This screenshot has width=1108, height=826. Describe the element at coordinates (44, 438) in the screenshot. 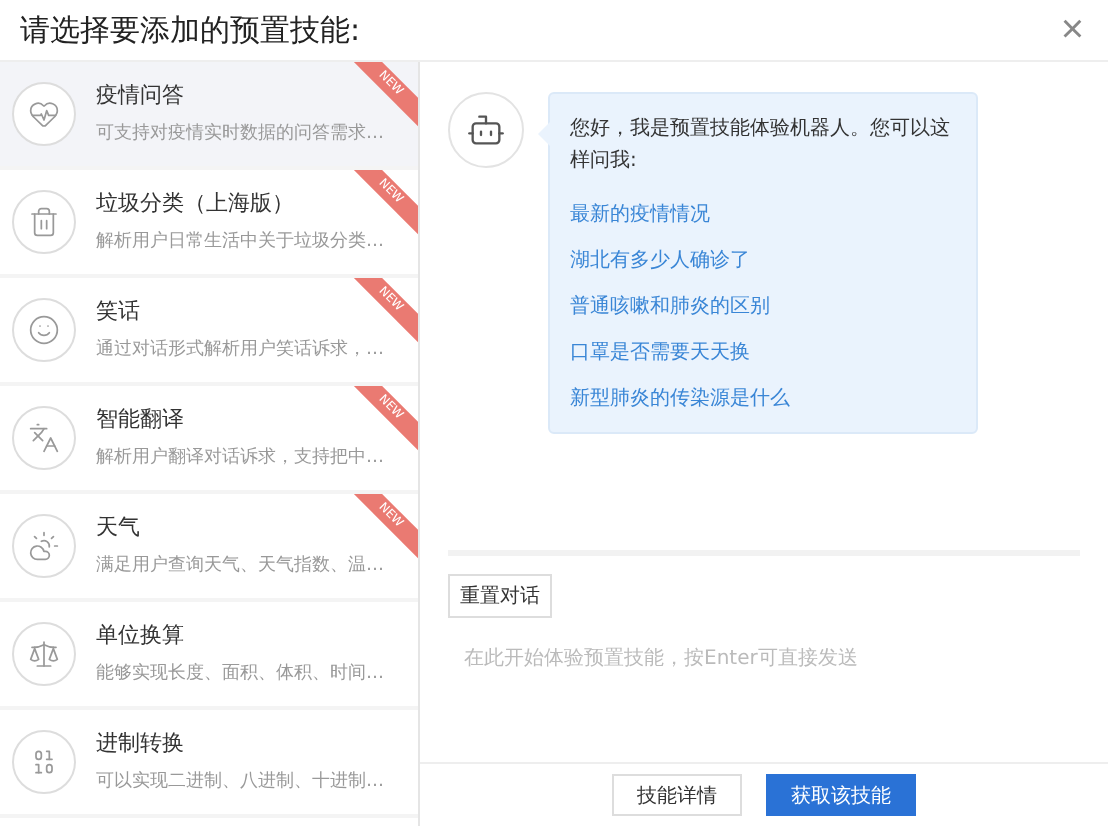

I see `translate-icon` at that location.